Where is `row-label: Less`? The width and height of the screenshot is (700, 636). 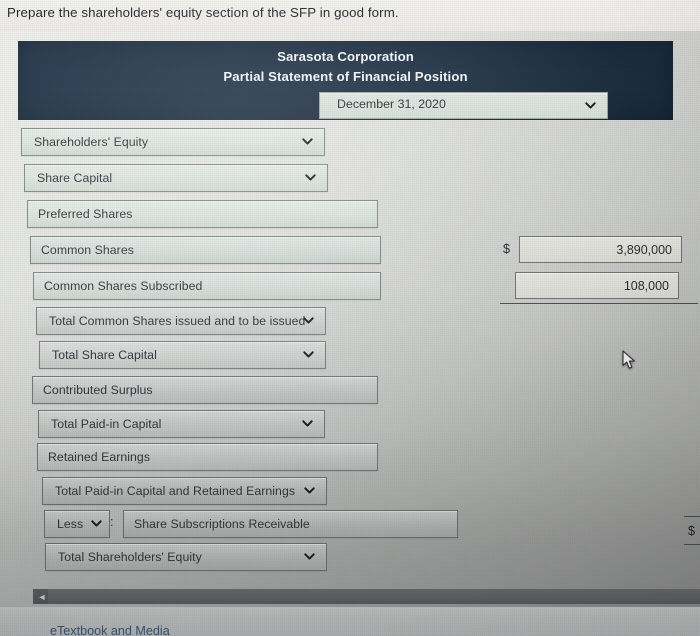
row-label: Less is located at coordinates (70, 524).